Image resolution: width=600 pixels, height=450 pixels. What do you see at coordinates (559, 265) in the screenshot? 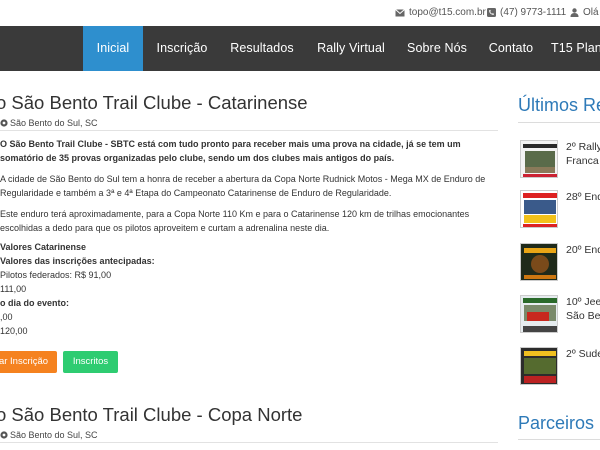
I see `sidebar-race-item: 20º Endu` at bounding box center [559, 265].